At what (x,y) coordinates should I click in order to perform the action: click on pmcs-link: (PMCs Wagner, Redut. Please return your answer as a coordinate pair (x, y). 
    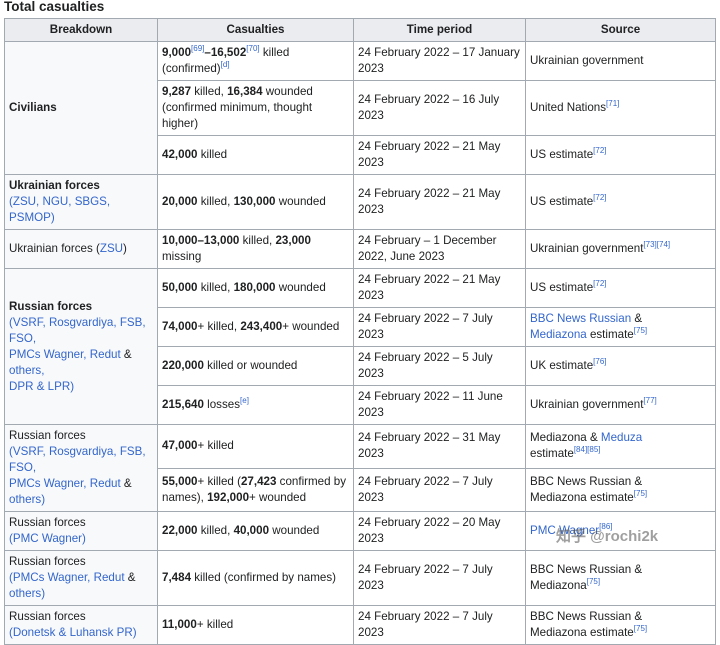
    Looking at the image, I should click on (67, 577).